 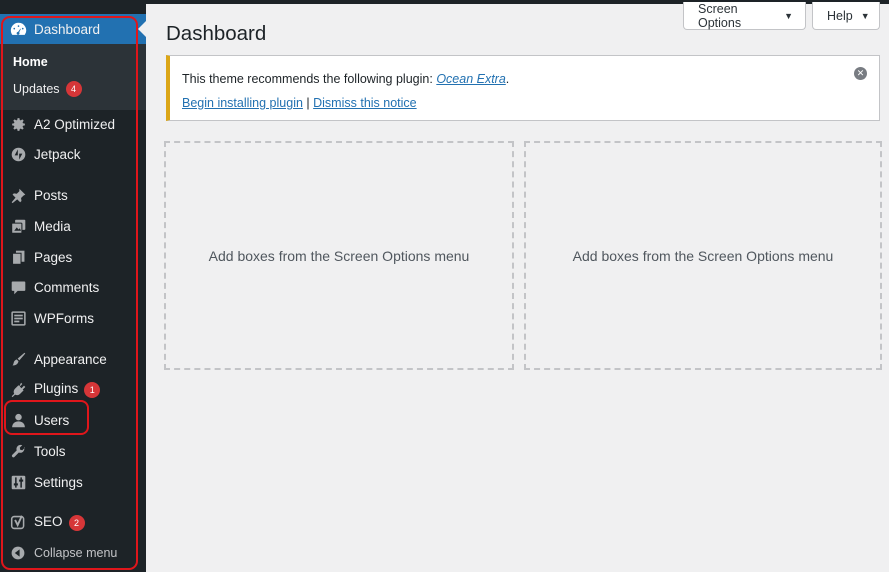 I want to click on sidebar-item-a2-optimized: A2 Optimized, so click(x=73, y=124).